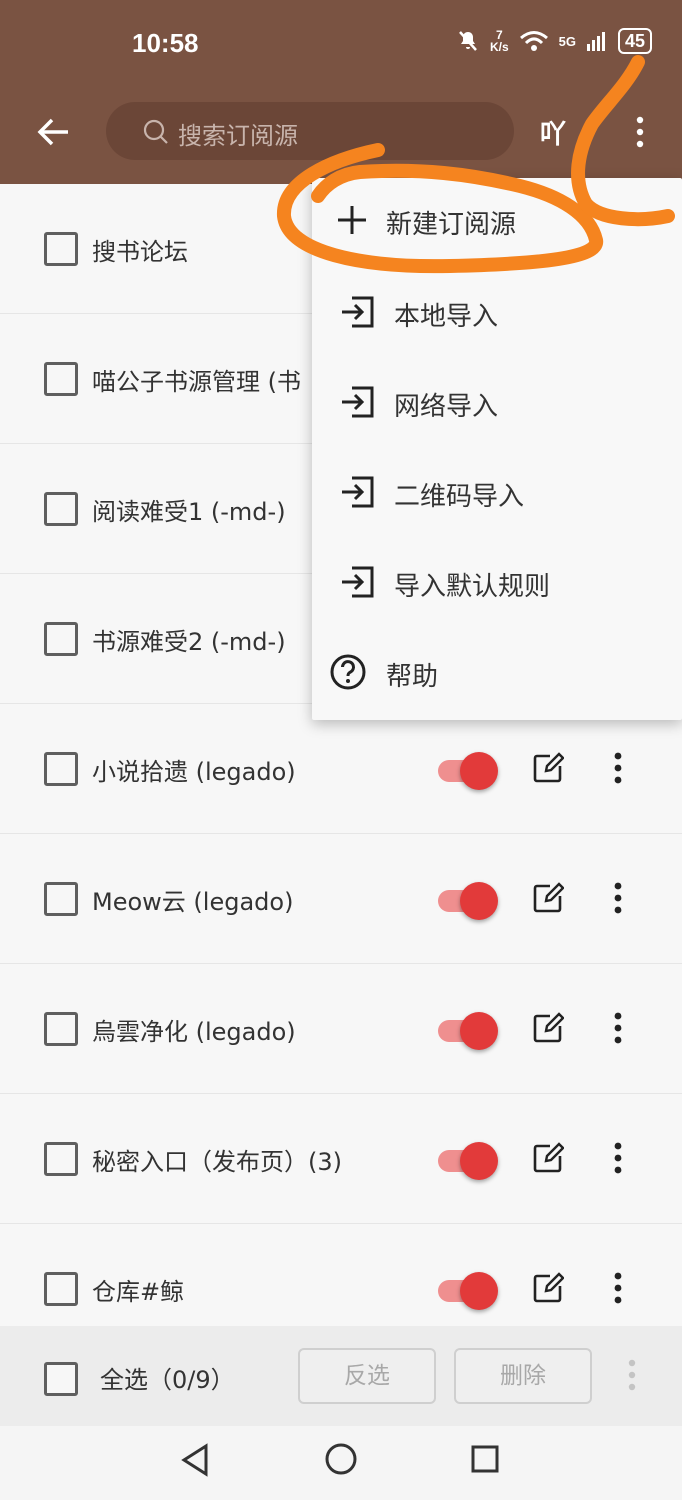  I want to click on menu-item-new-source: 新建订阅源, so click(497, 223).